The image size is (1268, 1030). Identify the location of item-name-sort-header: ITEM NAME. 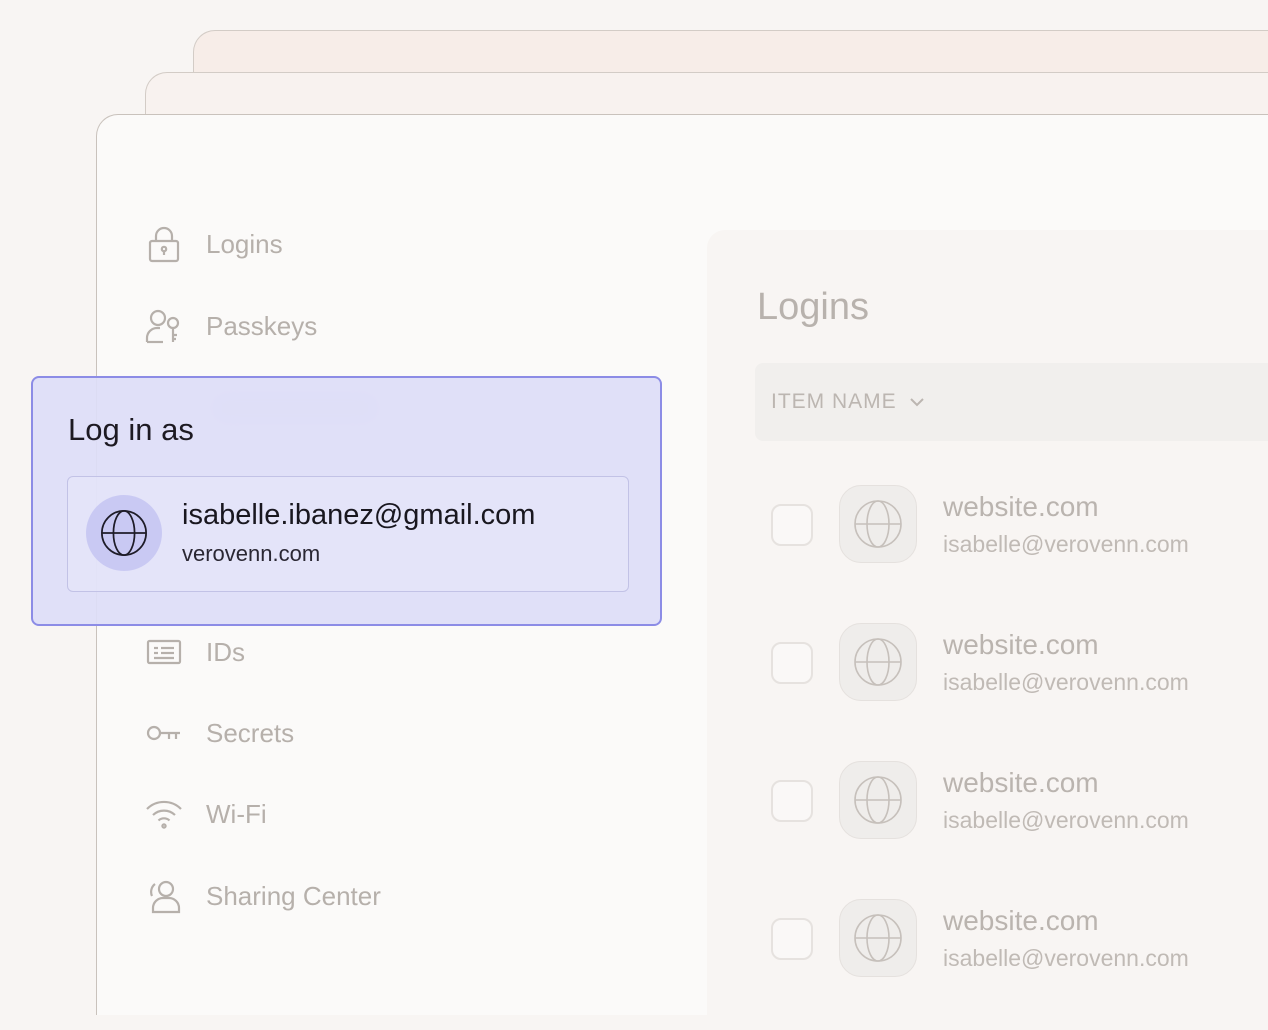
(1011, 402).